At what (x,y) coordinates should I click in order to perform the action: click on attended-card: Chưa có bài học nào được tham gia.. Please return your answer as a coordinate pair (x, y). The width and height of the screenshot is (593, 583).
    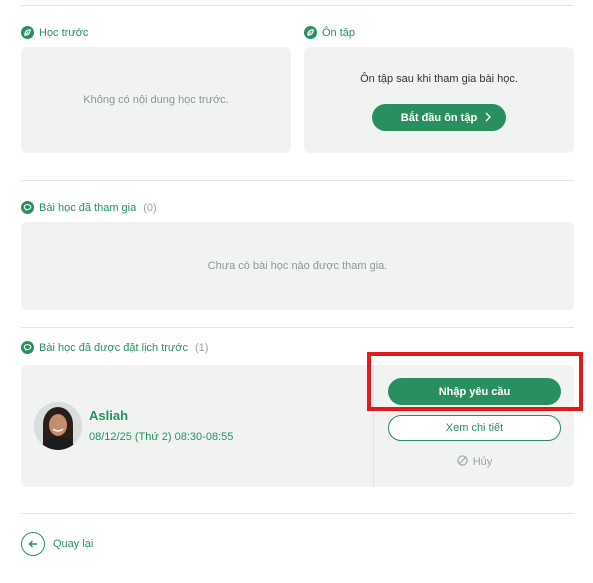
    Looking at the image, I should click on (297, 266).